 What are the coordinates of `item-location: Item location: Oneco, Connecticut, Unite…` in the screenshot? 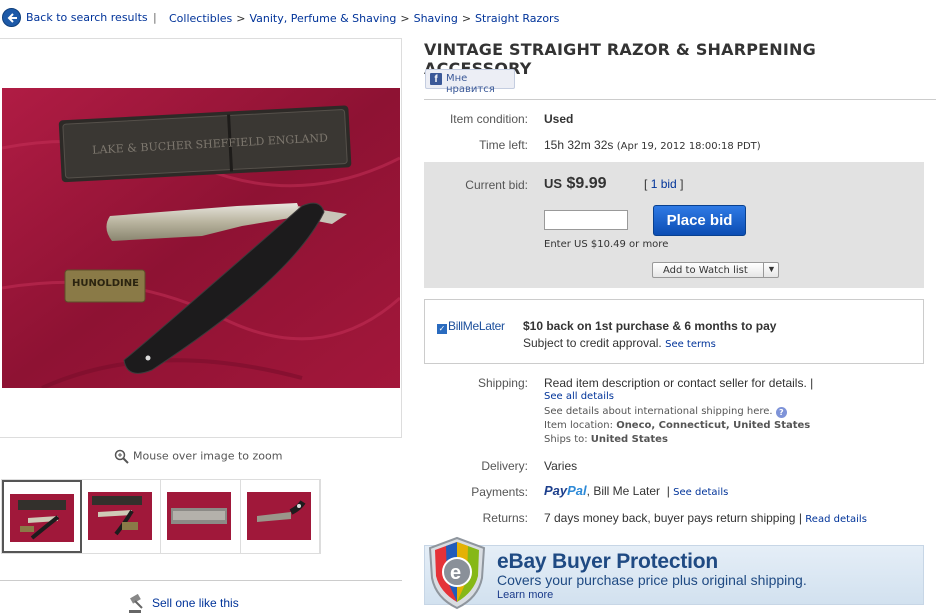 It's located at (677, 425).